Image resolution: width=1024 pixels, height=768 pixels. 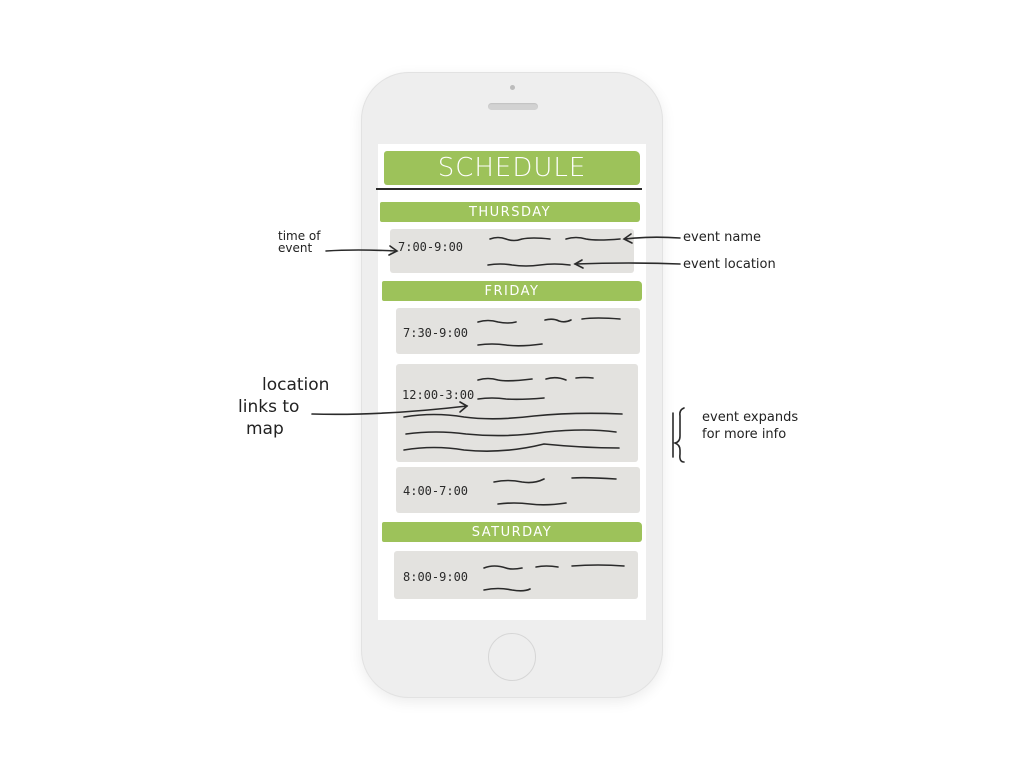 I want to click on annotation-location-links: location links to map, so click(x=284, y=407).